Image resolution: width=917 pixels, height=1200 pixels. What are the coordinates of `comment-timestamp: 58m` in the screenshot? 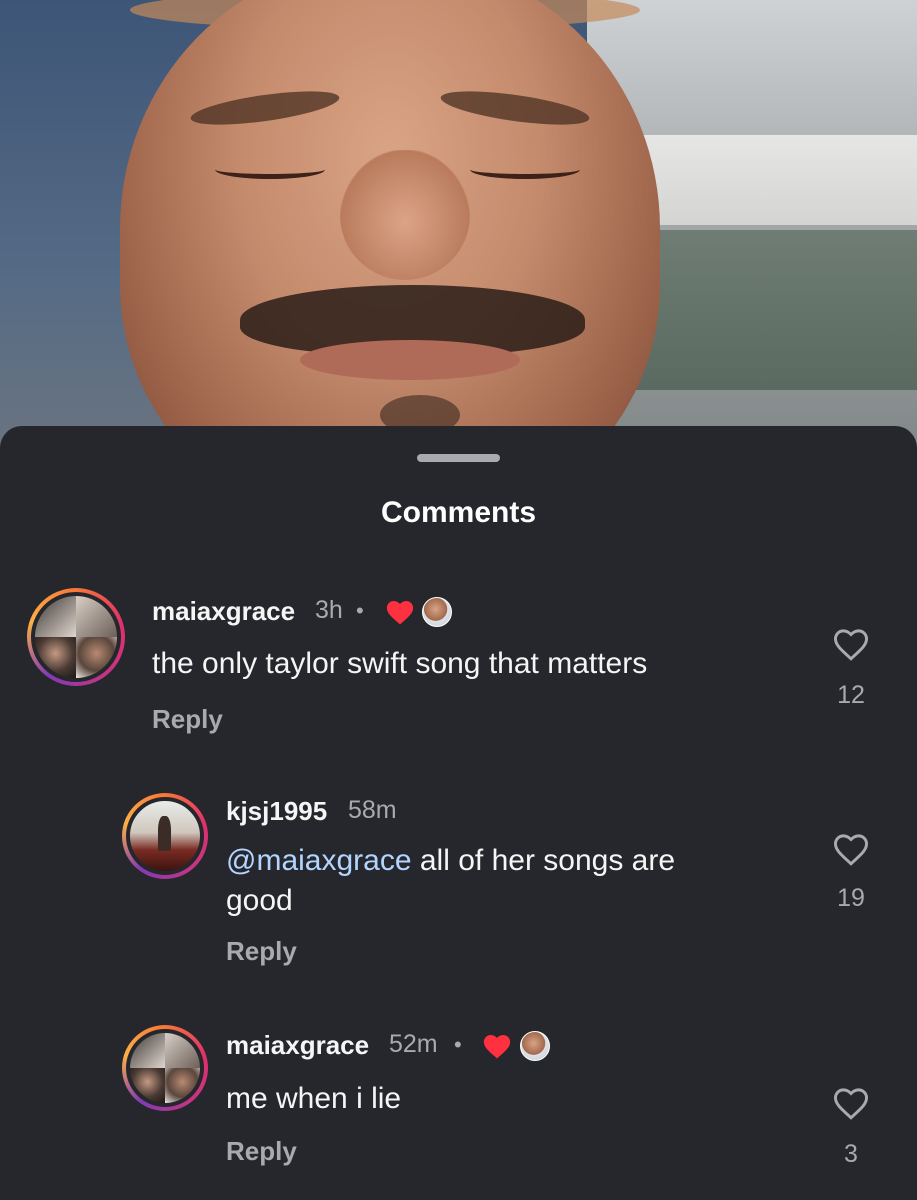 It's located at (372, 810).